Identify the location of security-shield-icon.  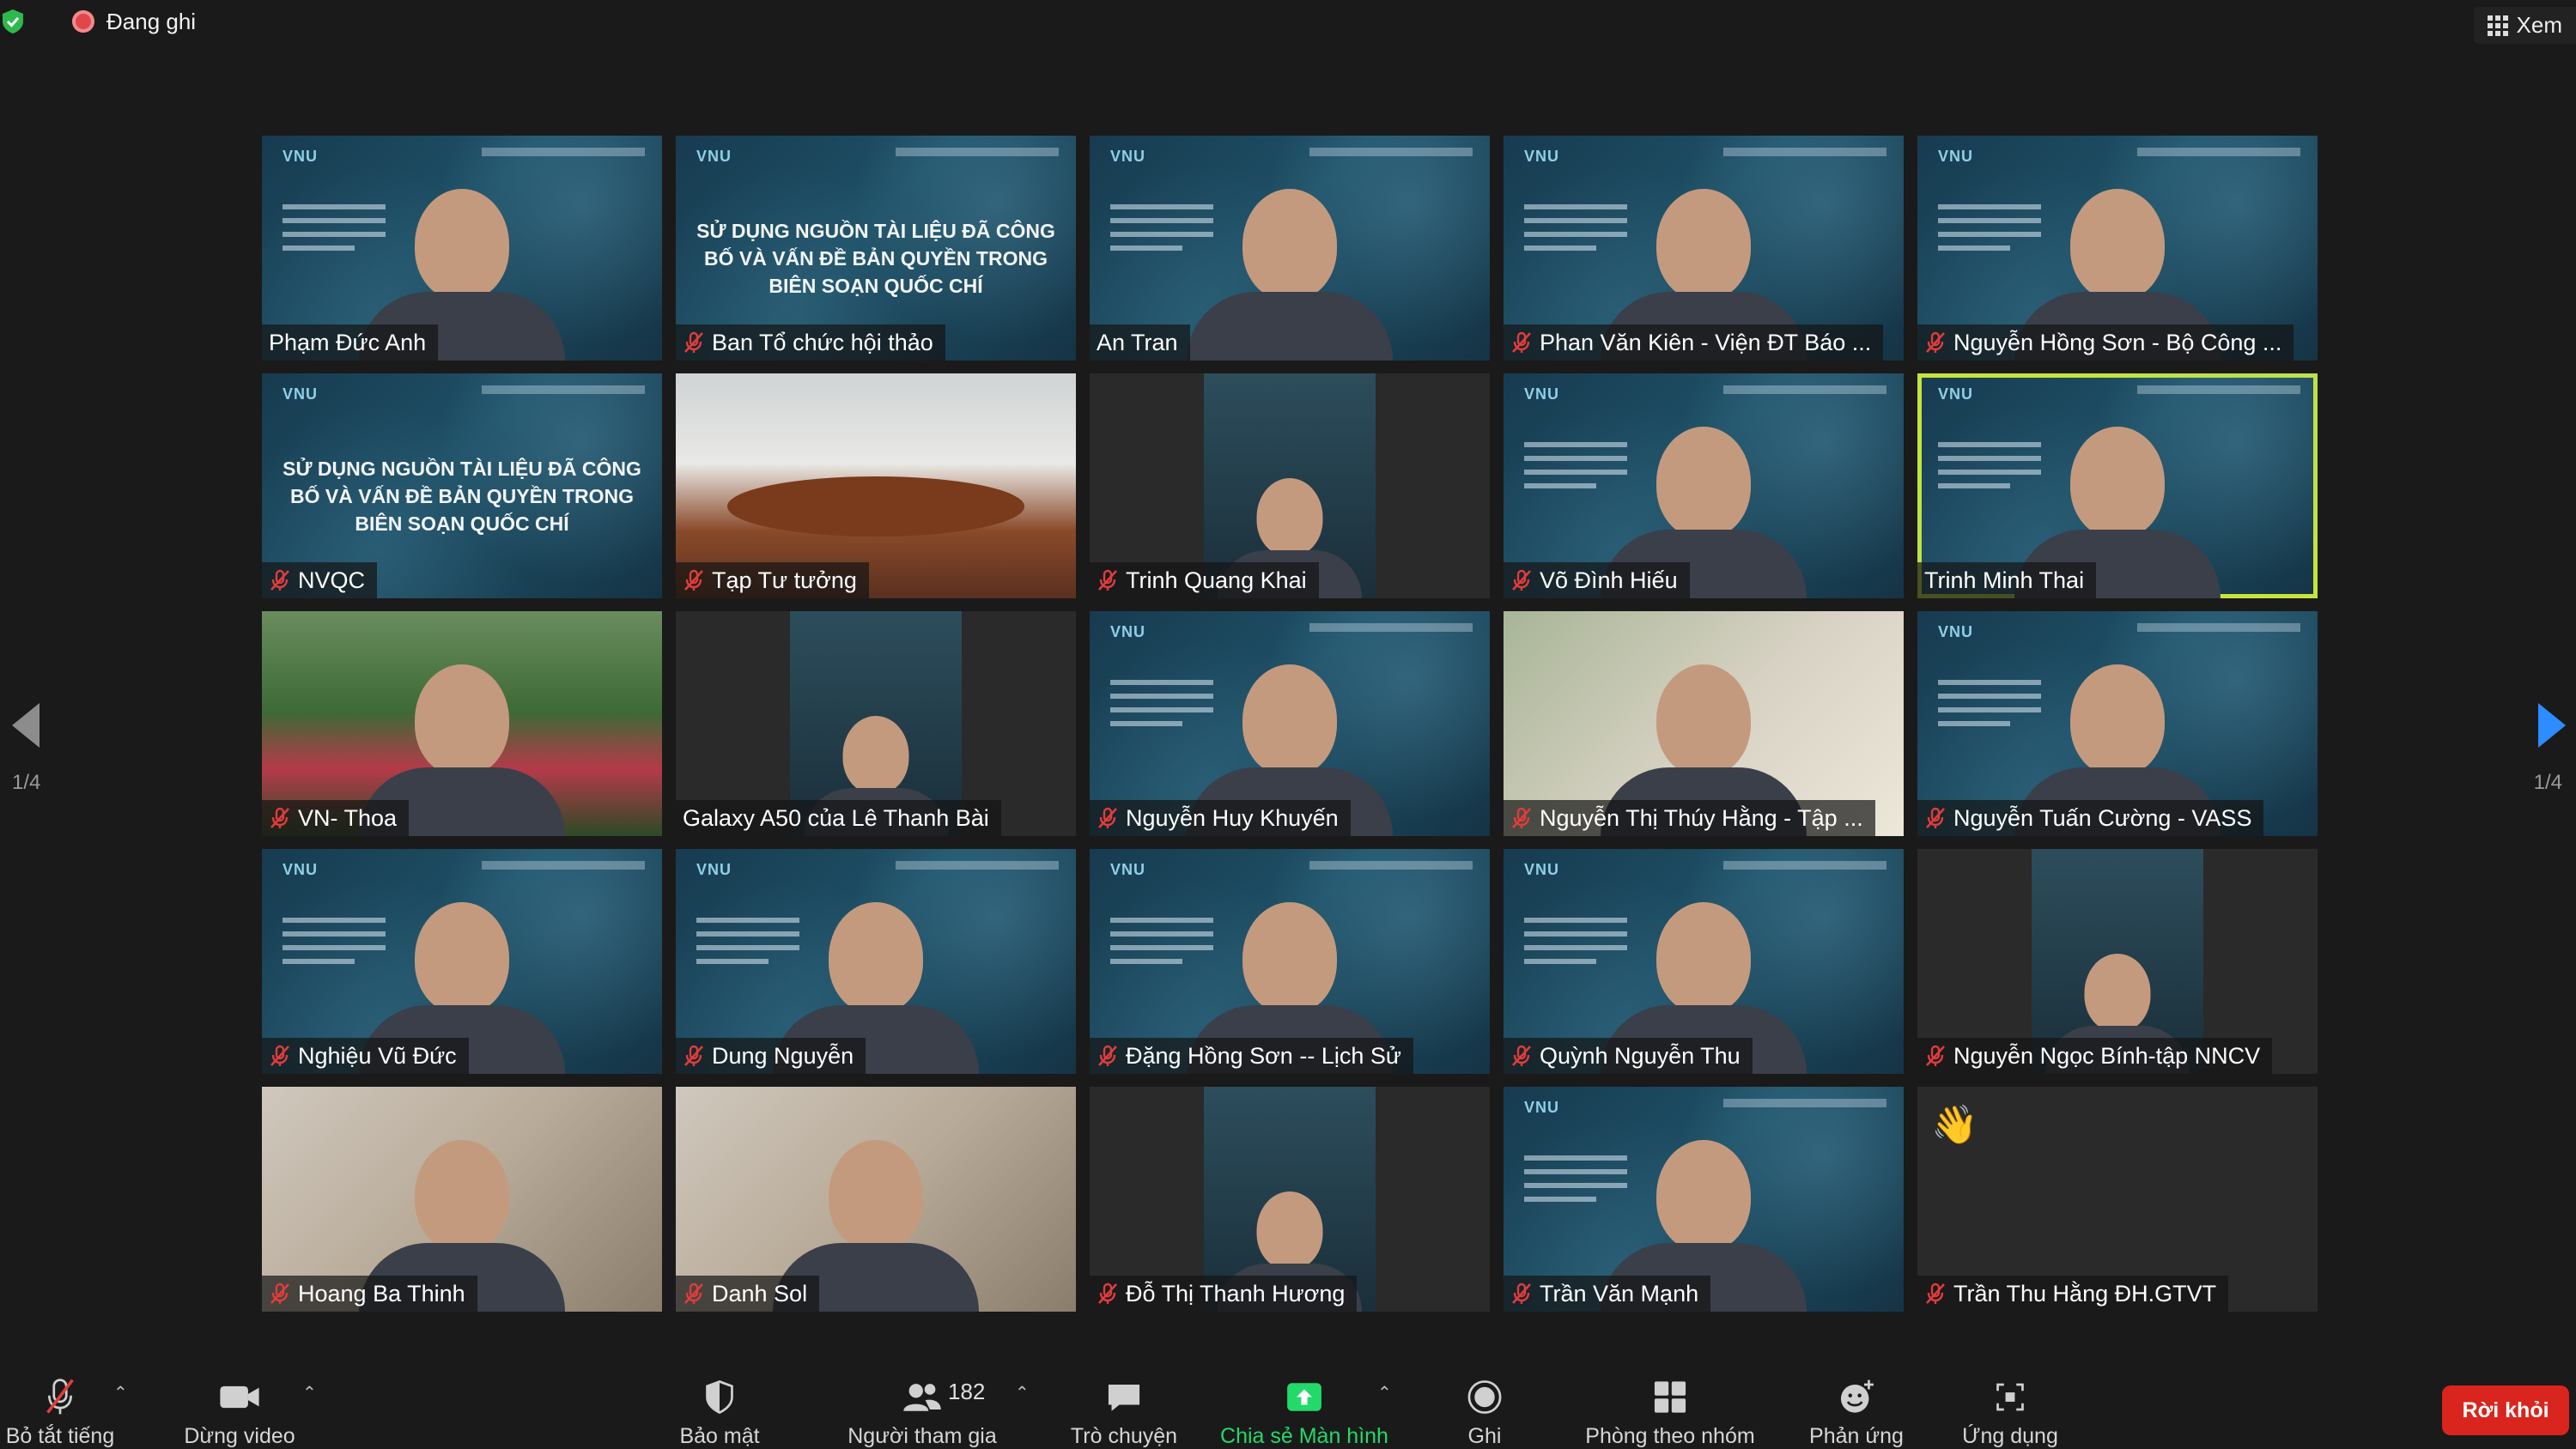
(719, 1397).